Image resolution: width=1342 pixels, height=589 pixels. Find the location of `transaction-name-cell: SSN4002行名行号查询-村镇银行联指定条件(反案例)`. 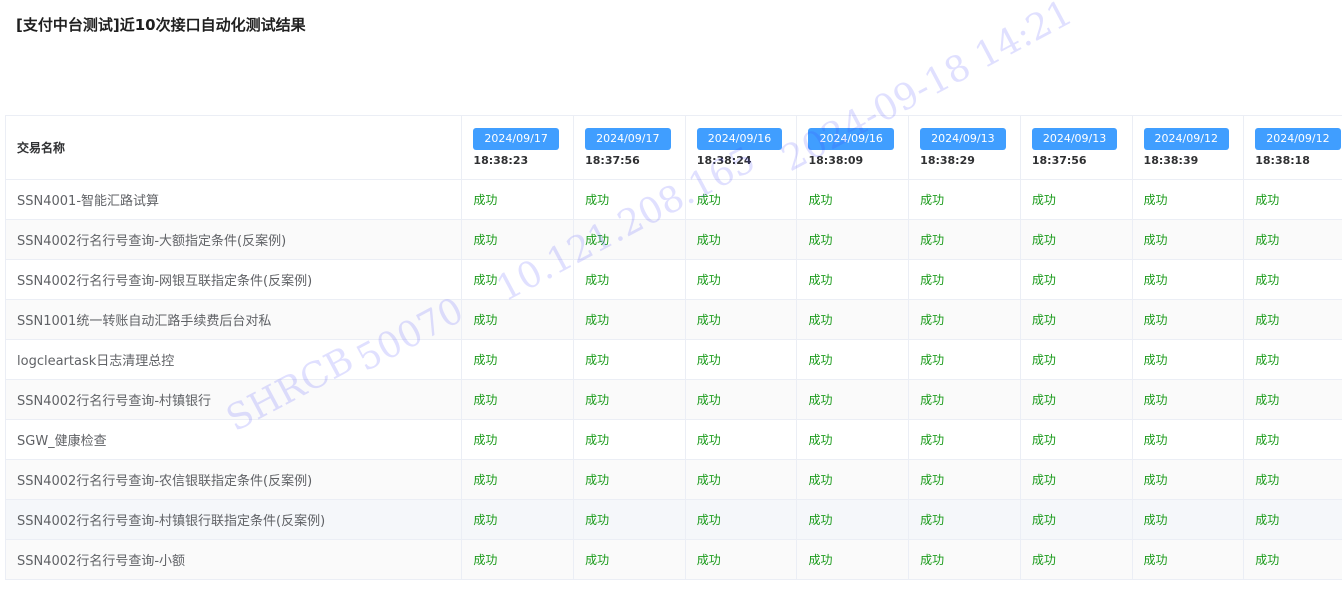

transaction-name-cell: SSN4002行名行号查询-村镇银行联指定条件(反案例) is located at coordinates (234, 519).